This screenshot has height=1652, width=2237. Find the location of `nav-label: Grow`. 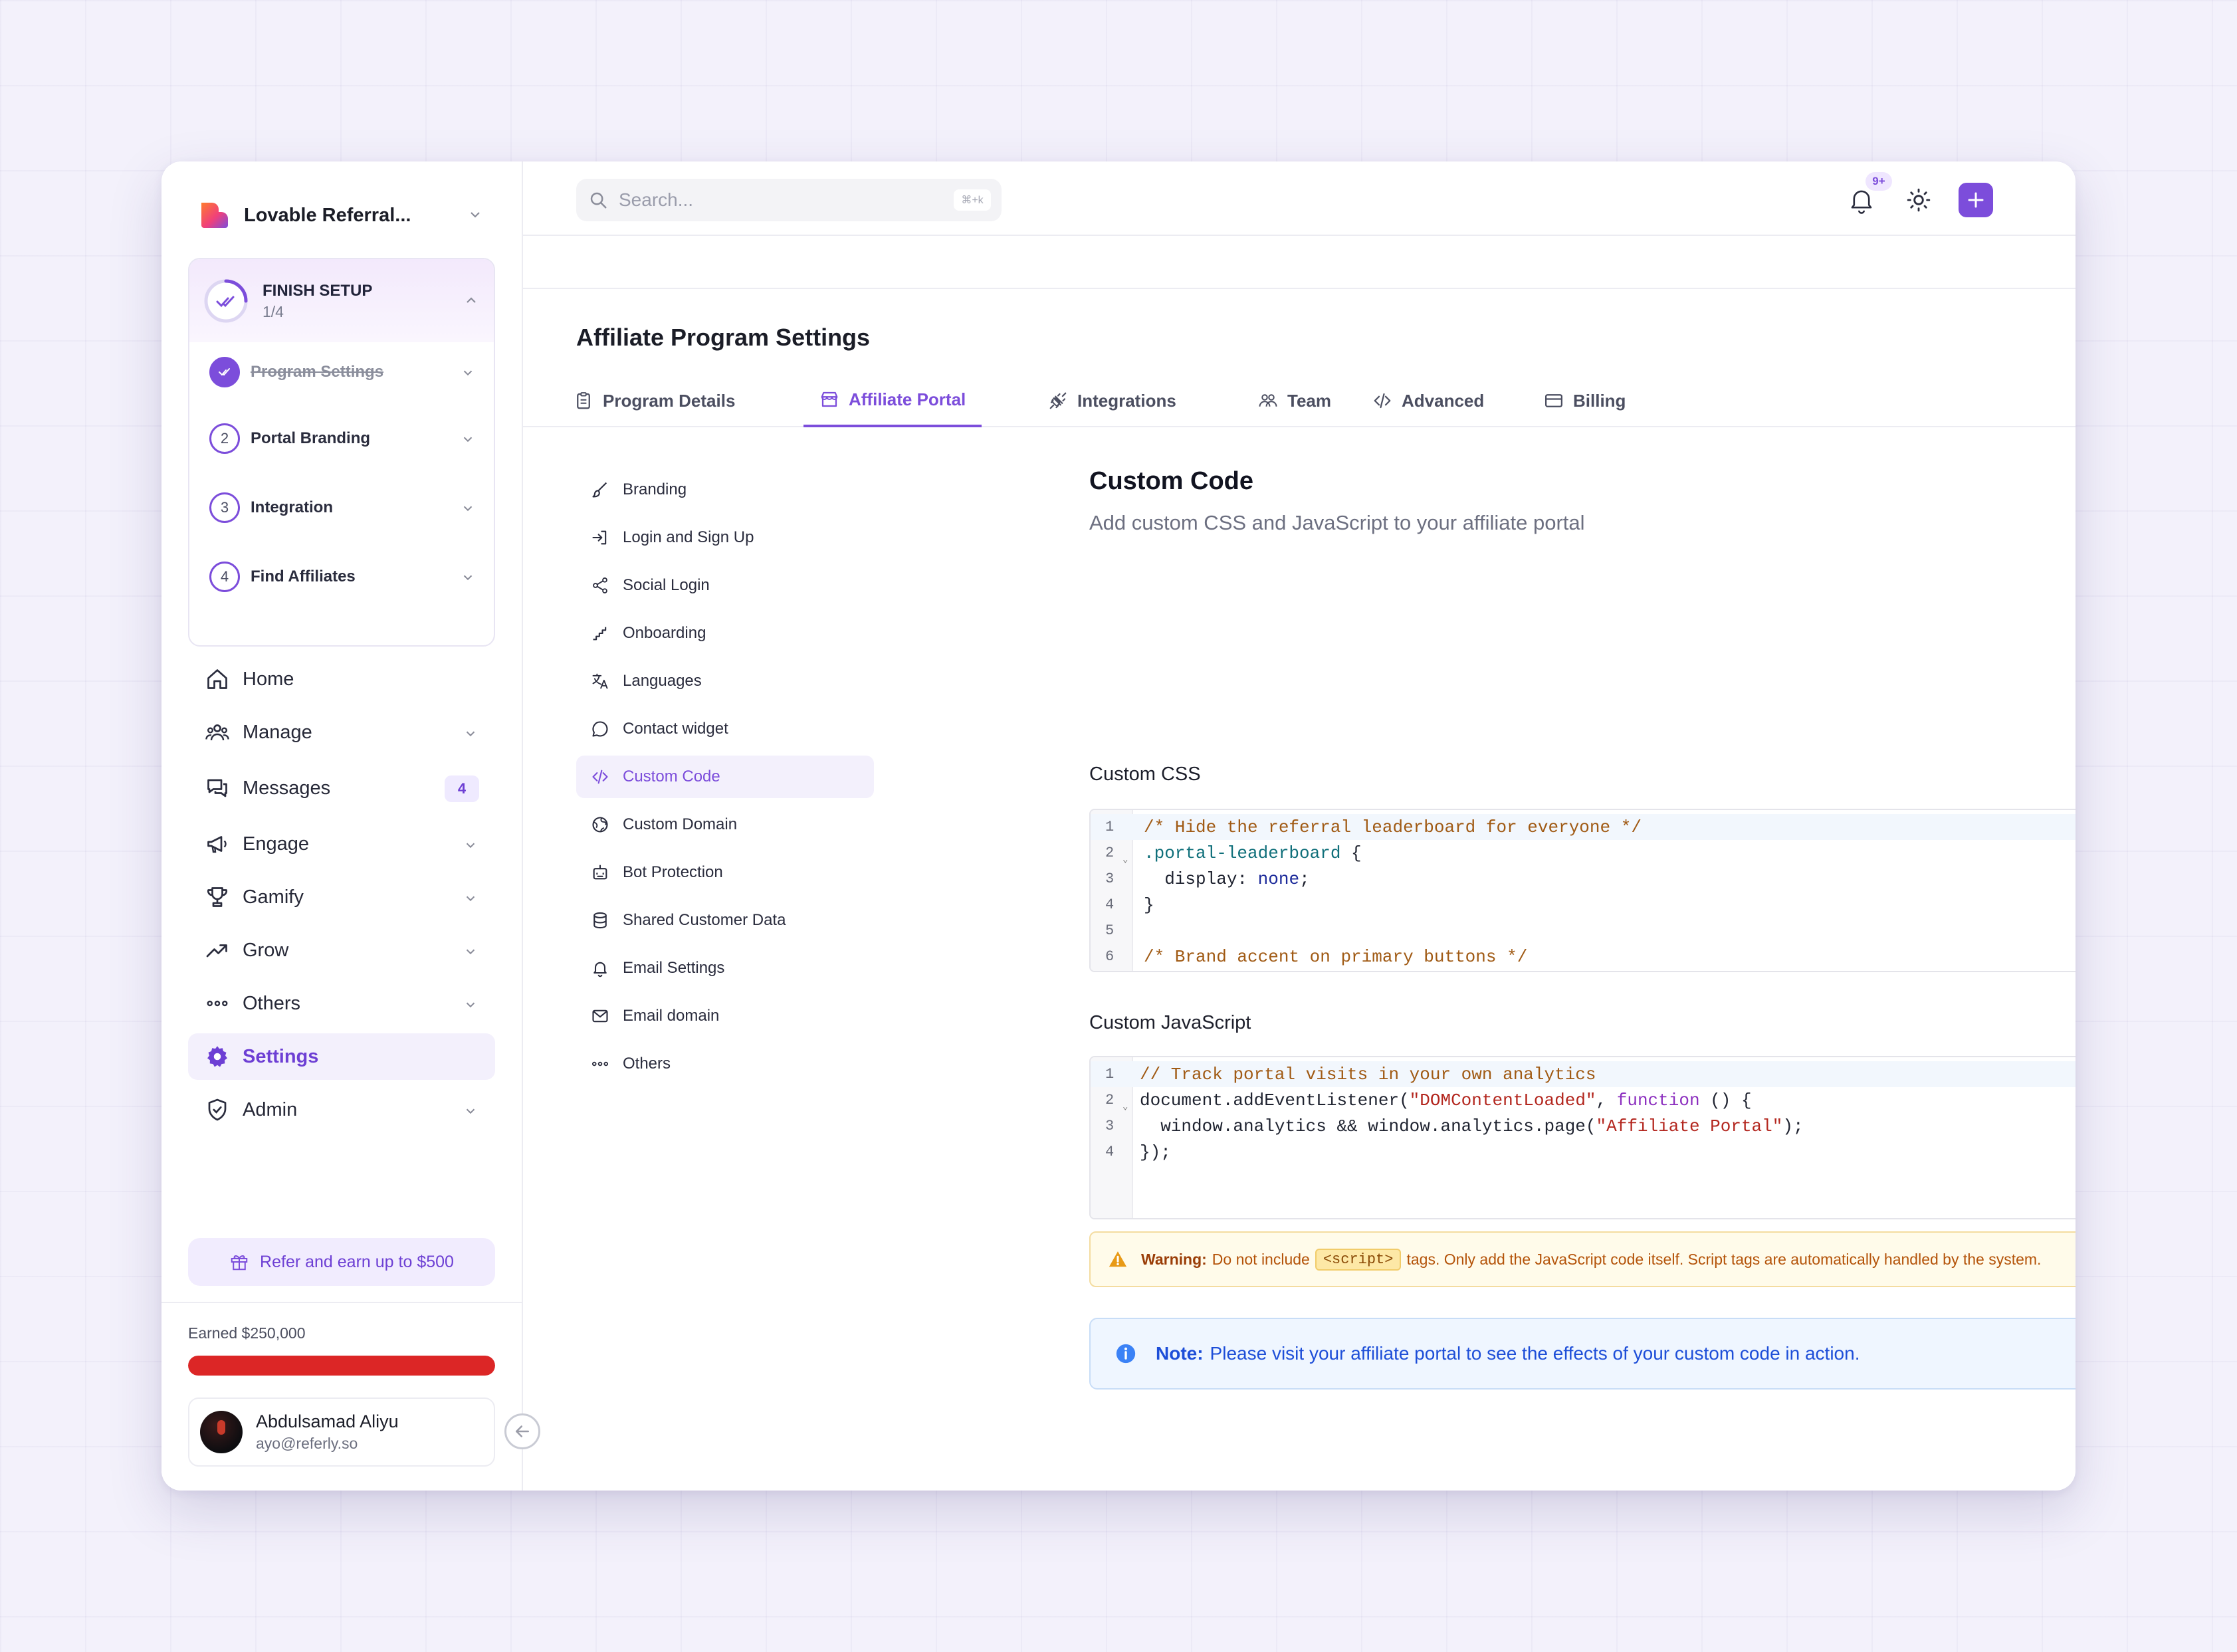

nav-label: Grow is located at coordinates (266, 950).